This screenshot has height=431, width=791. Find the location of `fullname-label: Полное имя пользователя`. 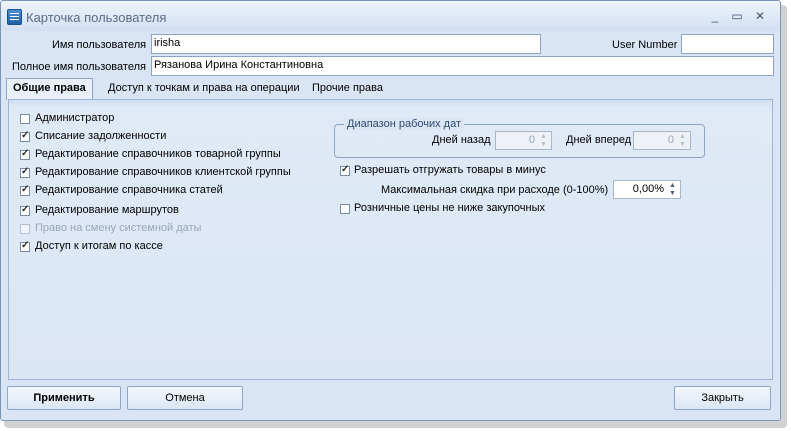

fullname-label: Полное имя пользователя is located at coordinates (79, 67).